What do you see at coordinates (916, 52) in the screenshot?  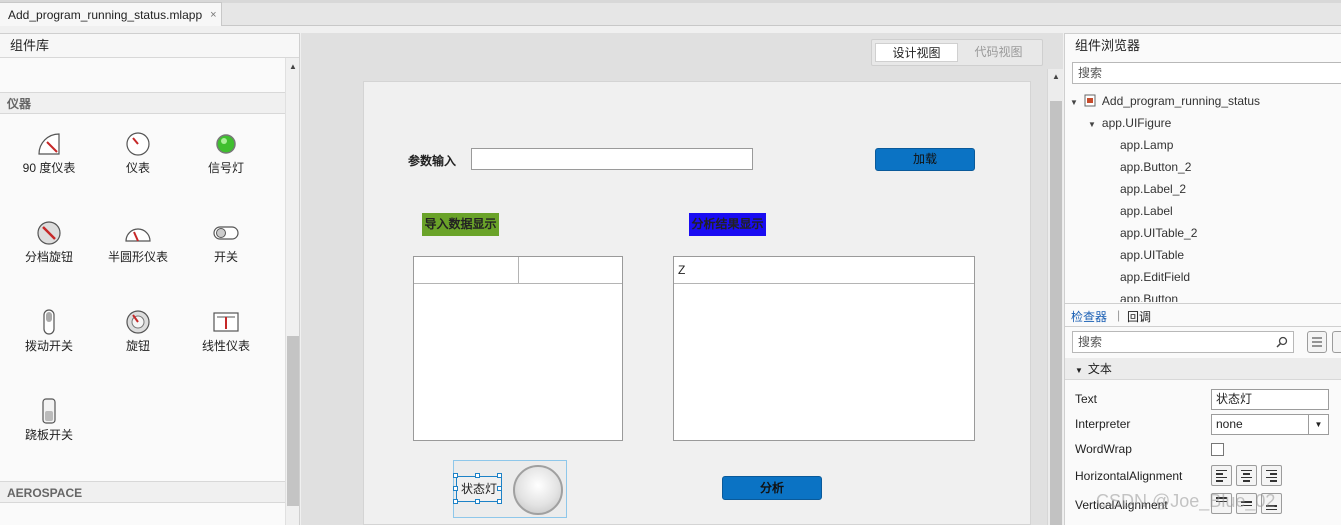 I see `design-view-button: 设计视图` at bounding box center [916, 52].